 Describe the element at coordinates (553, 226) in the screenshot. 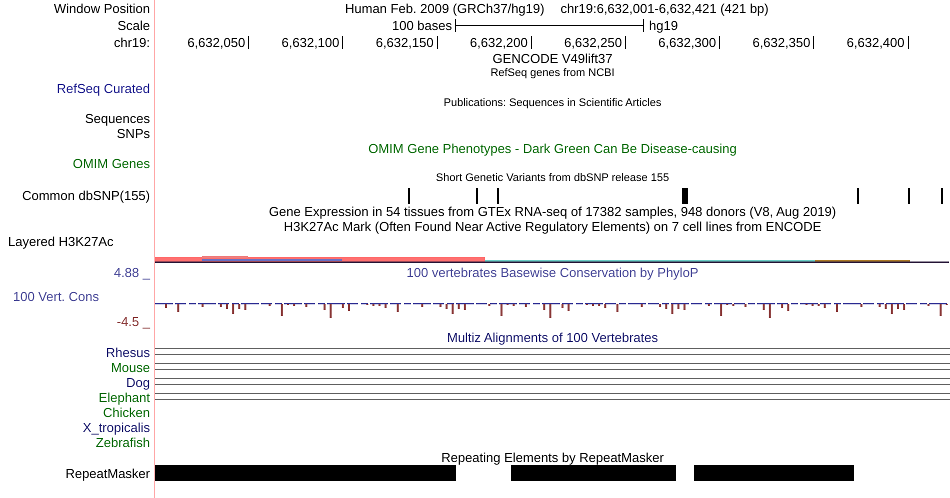

I see `track-title: H3K27Ac Mark (Often Found Near Active Regulatory Elements) on 7 cell lines from ENCODE` at that location.